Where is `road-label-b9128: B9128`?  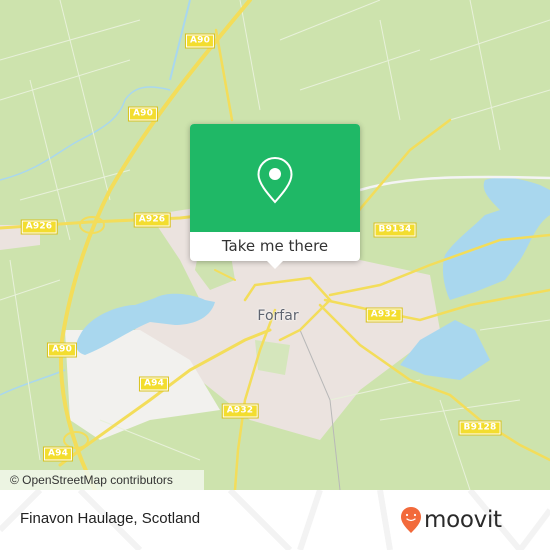 road-label-b9128: B9128 is located at coordinates (480, 428).